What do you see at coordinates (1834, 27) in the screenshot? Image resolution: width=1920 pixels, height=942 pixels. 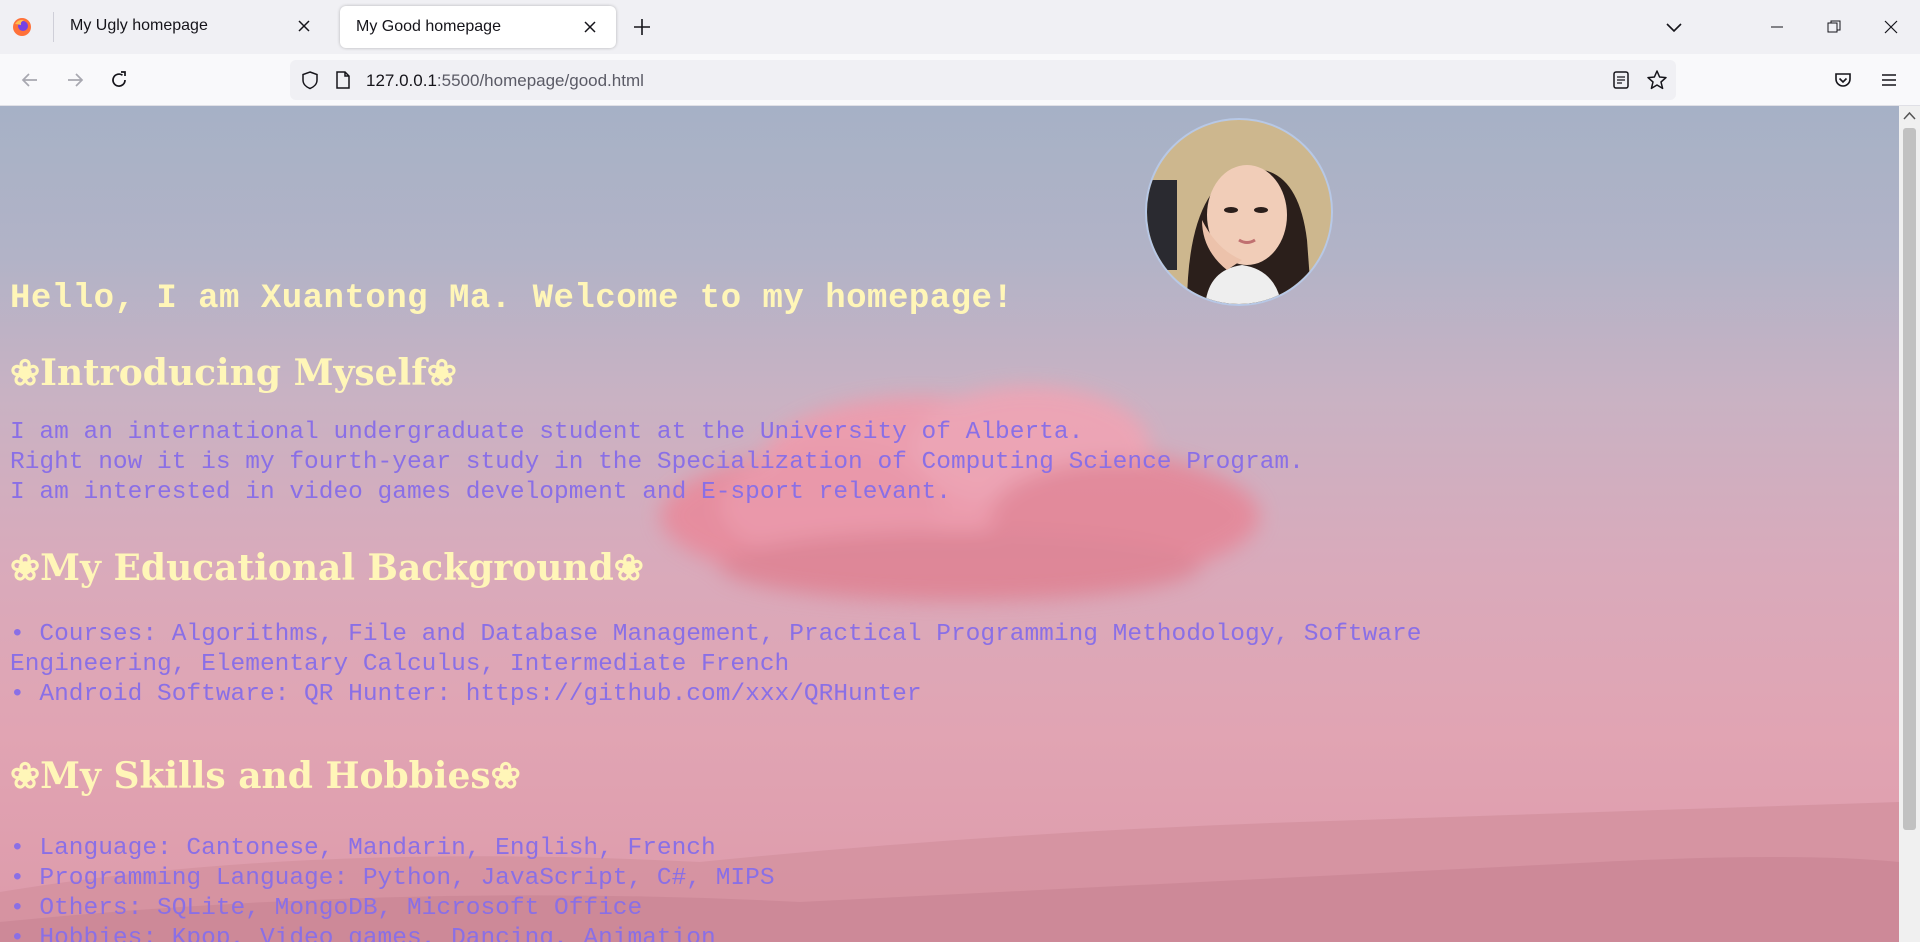 I see `restore-icon` at bounding box center [1834, 27].